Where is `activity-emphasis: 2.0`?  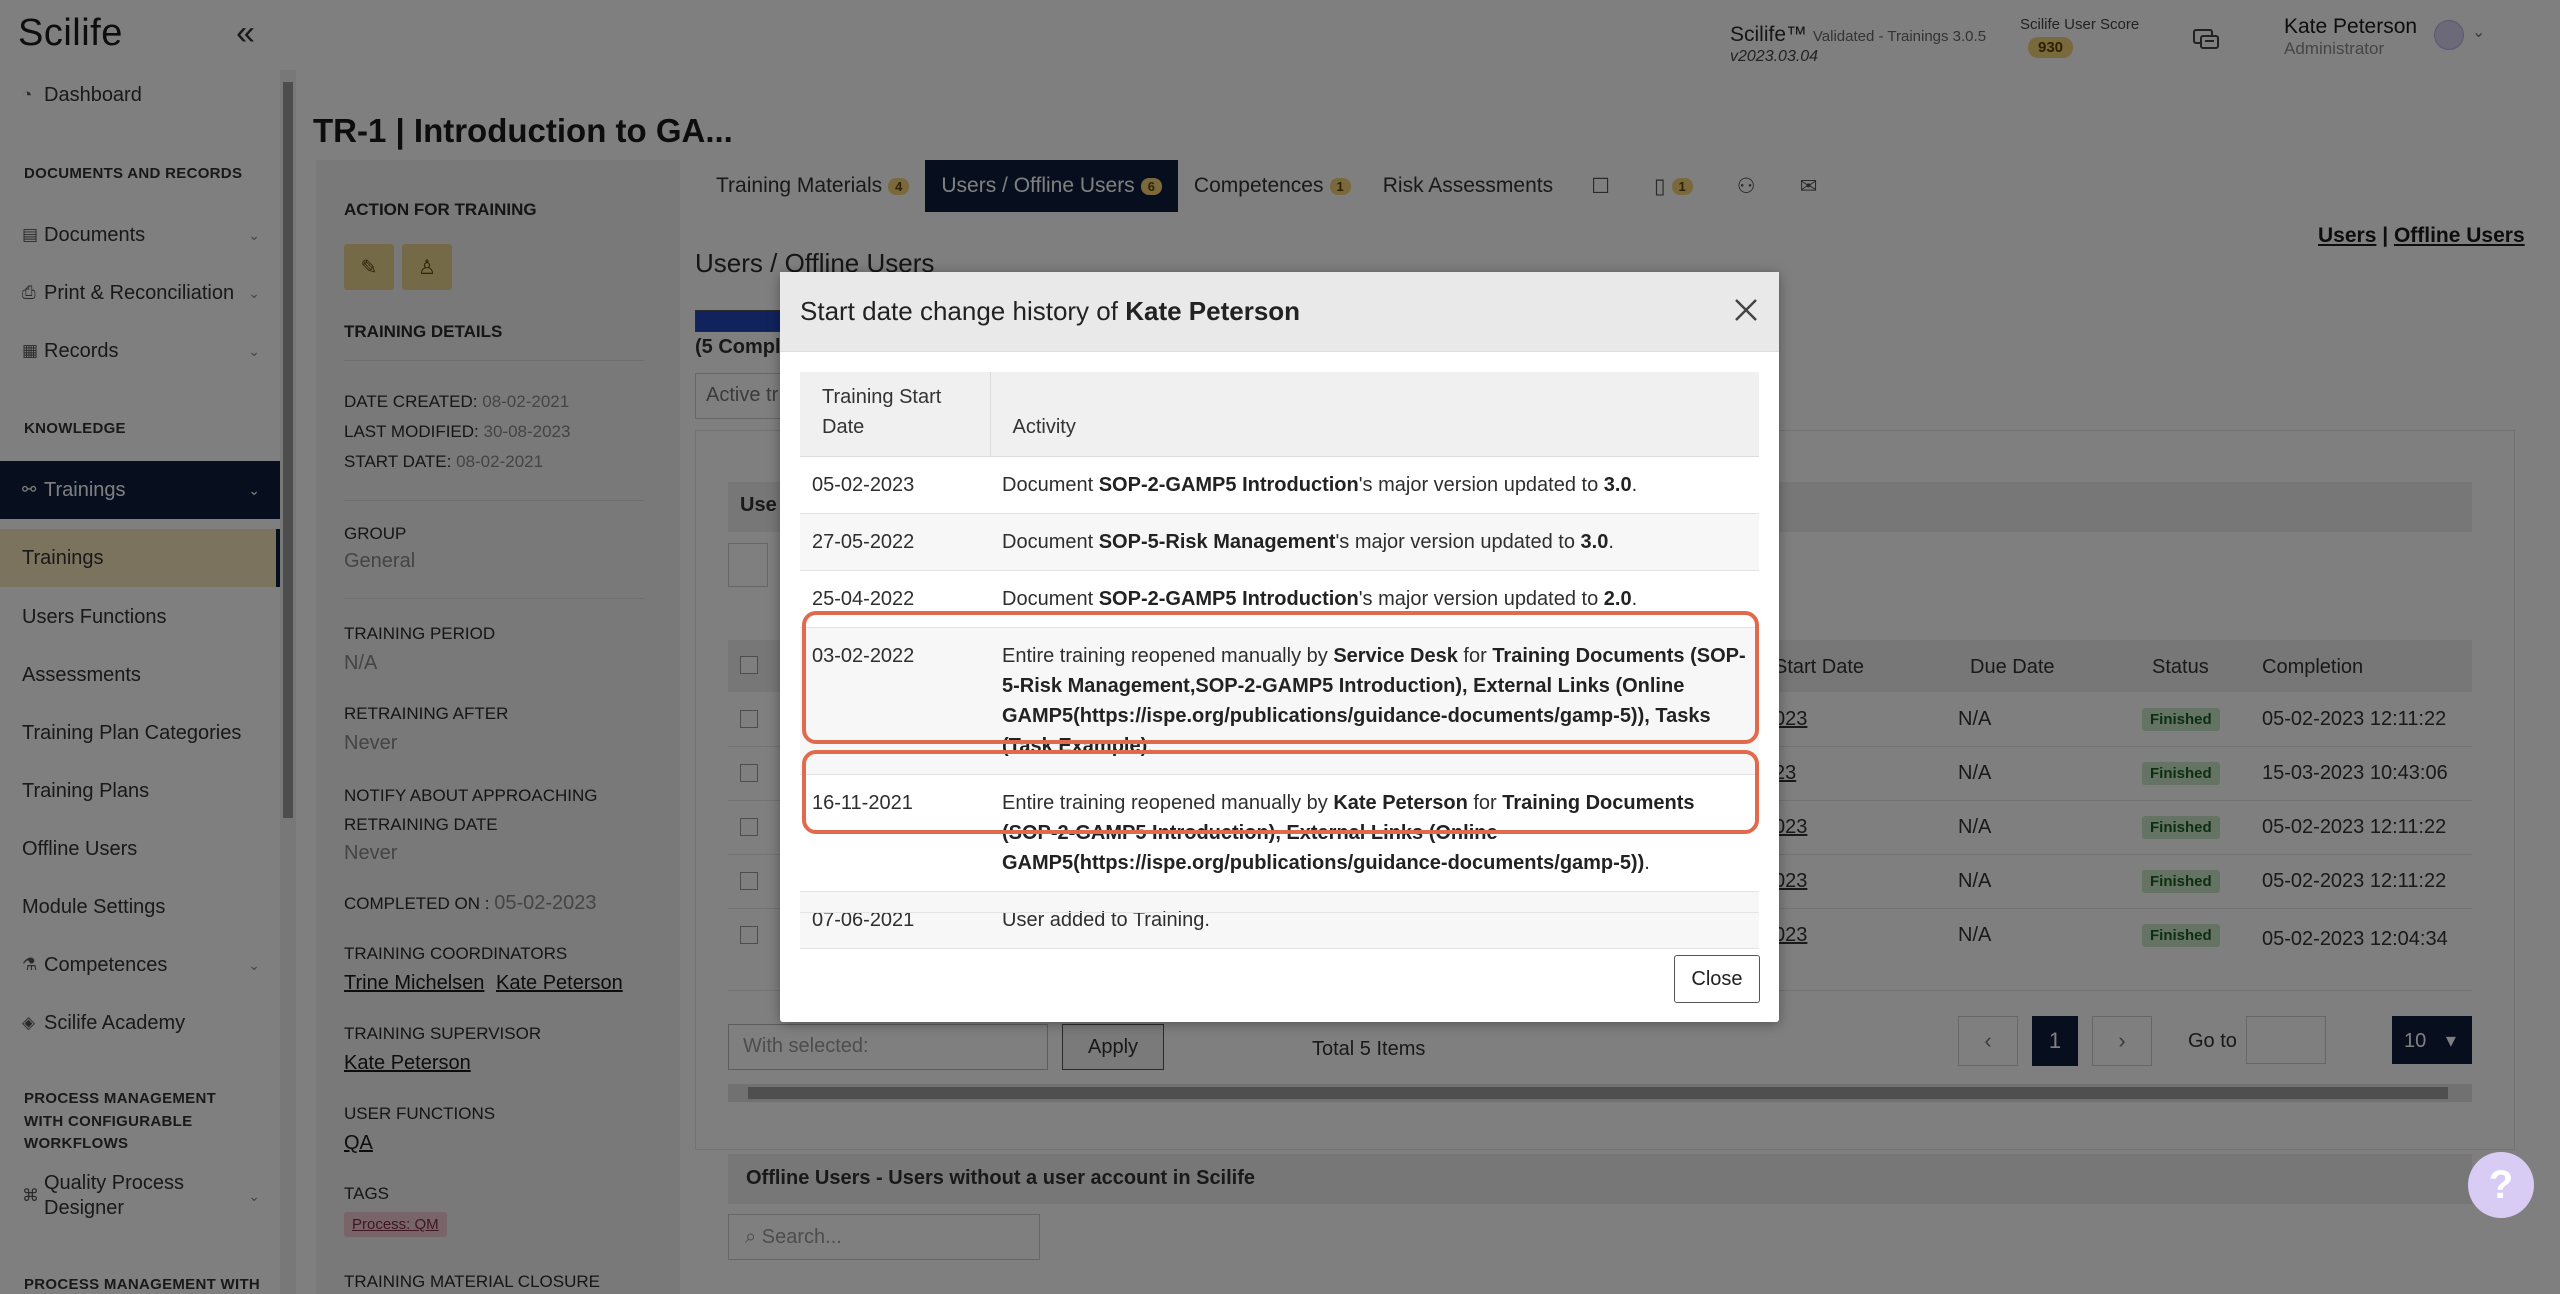
activity-emphasis: 2.0 is located at coordinates (1617, 599).